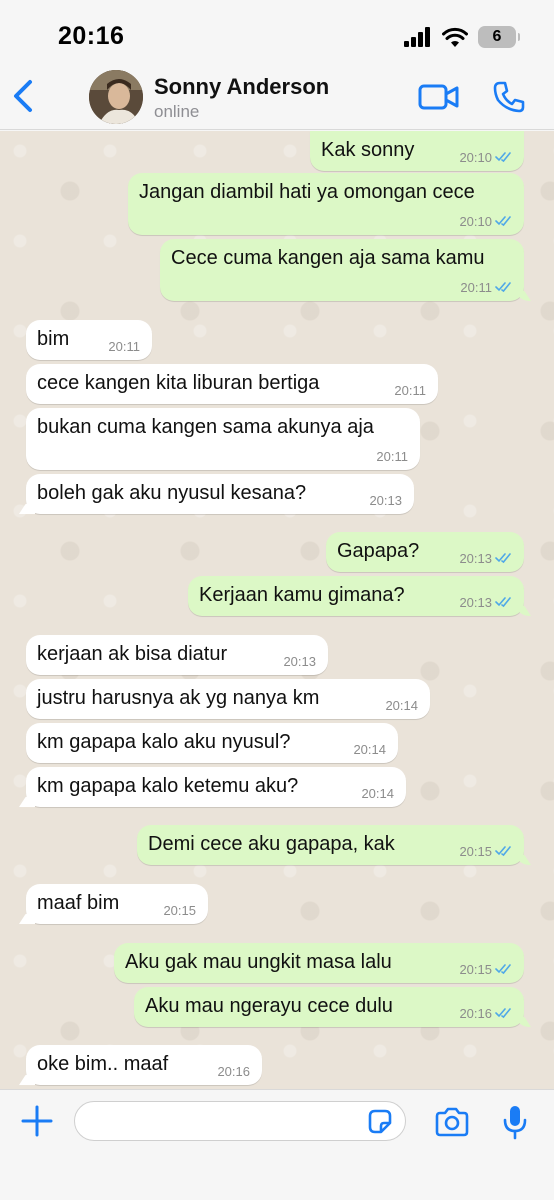  I want to click on sticker-button, so click(380, 1122).